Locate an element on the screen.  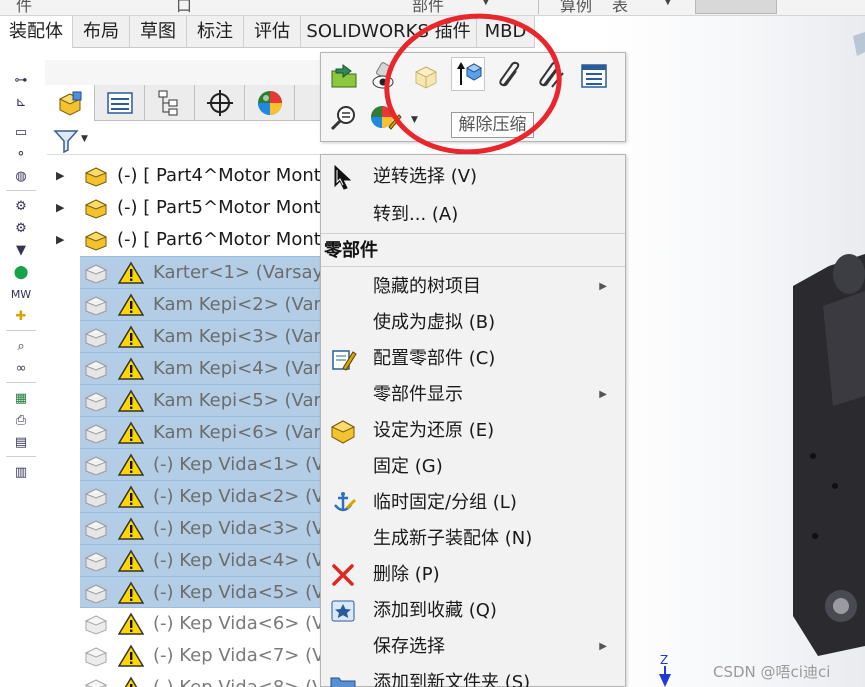
tab-markup: 标注 is located at coordinates (215, 32).